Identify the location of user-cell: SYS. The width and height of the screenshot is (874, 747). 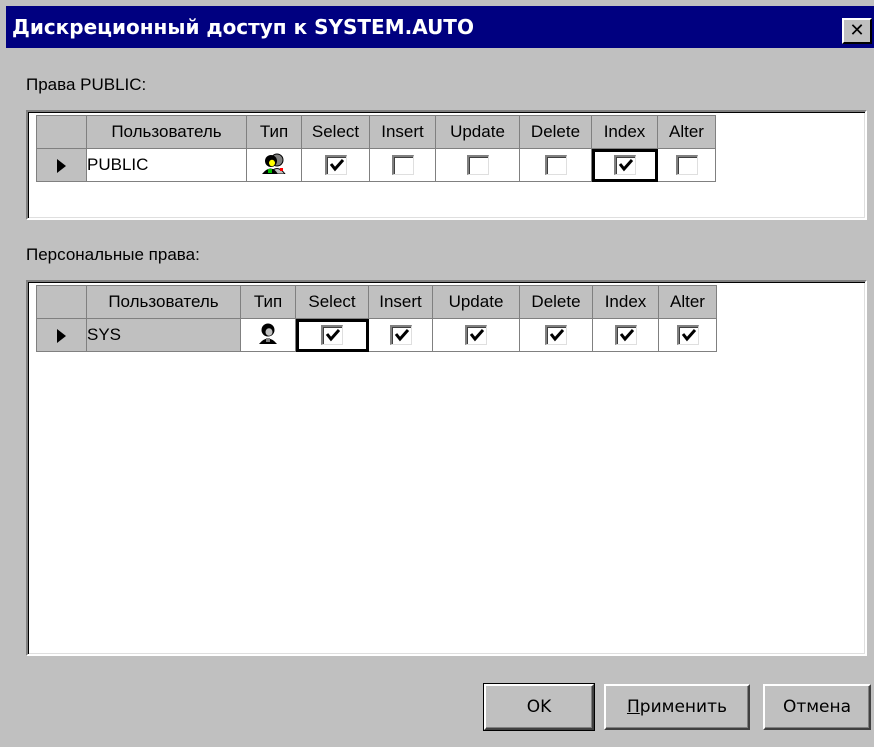
(163, 335).